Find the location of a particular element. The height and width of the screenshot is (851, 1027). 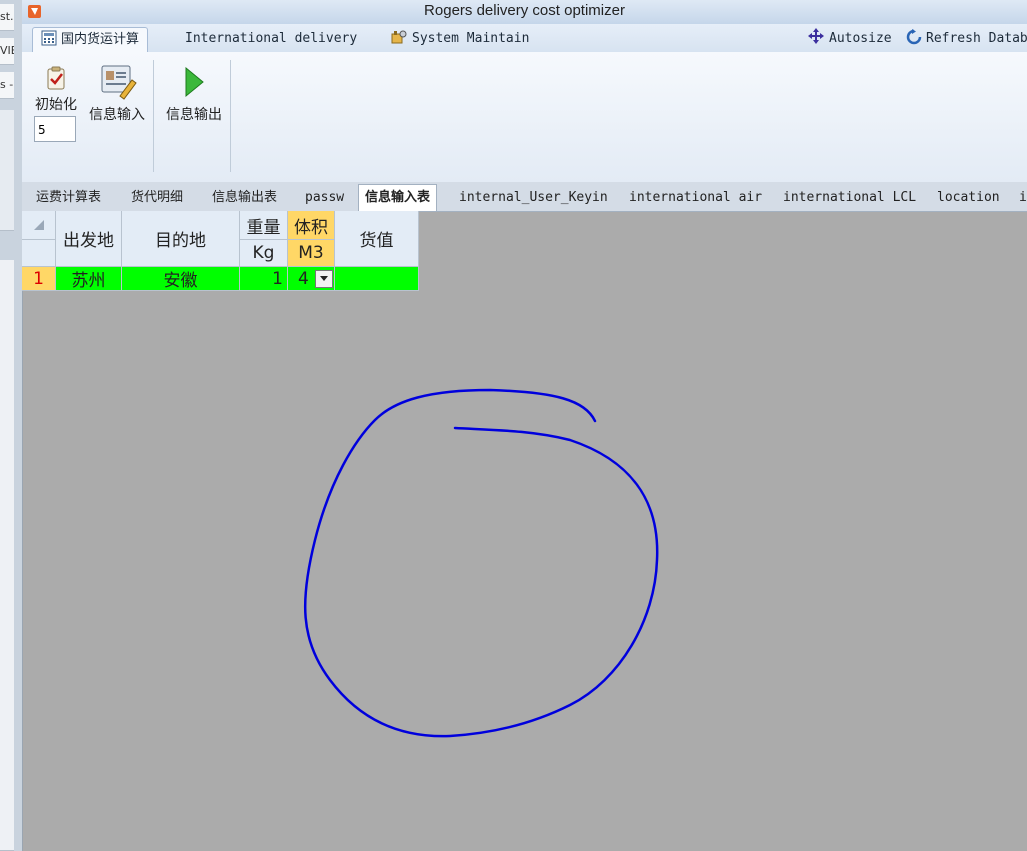

sheet-tab-freight-calc: 运费计算表 is located at coordinates (68, 198).